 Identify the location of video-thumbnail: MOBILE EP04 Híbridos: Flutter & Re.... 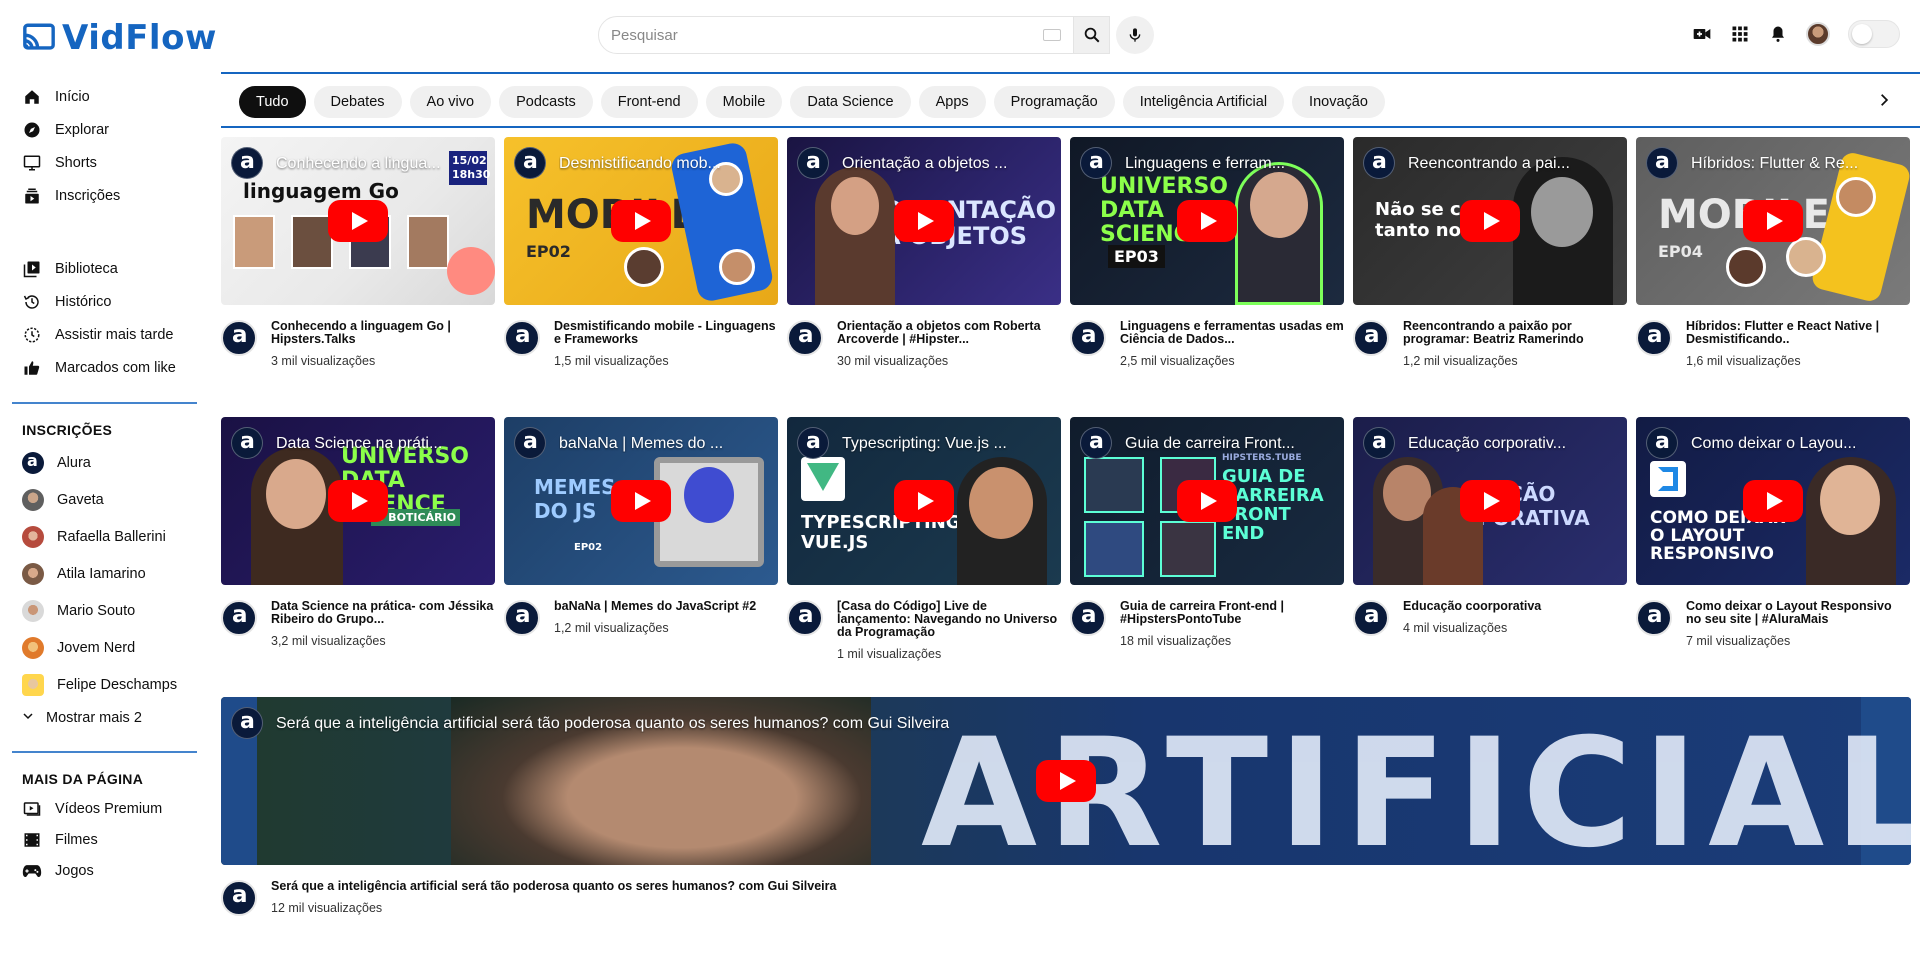
(1773, 221).